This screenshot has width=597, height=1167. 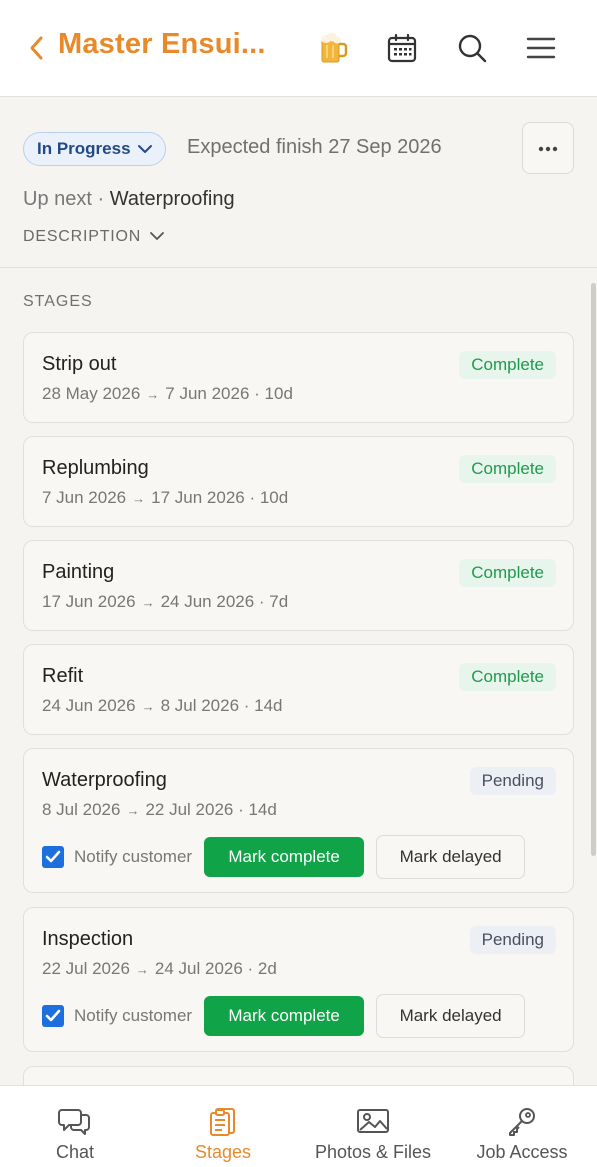 I want to click on stage-start-date: 7 Jun 2026, so click(x=84, y=497).